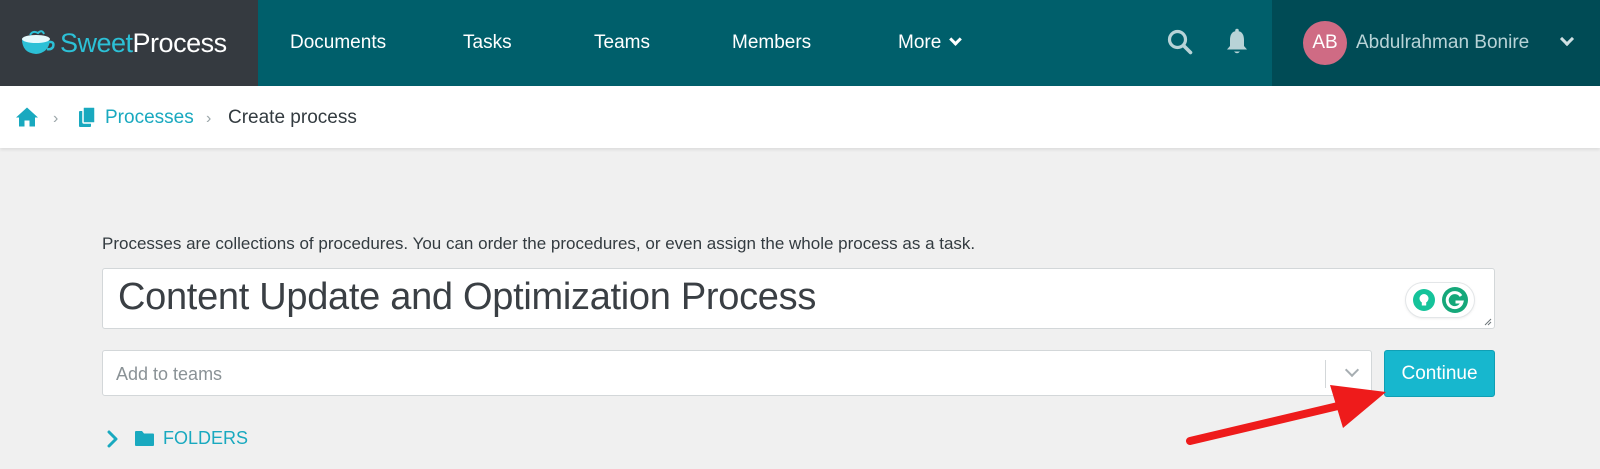 The image size is (1600, 469). Describe the element at coordinates (737, 373) in the screenshot. I see `add-to-teams-select: Add to teams` at that location.